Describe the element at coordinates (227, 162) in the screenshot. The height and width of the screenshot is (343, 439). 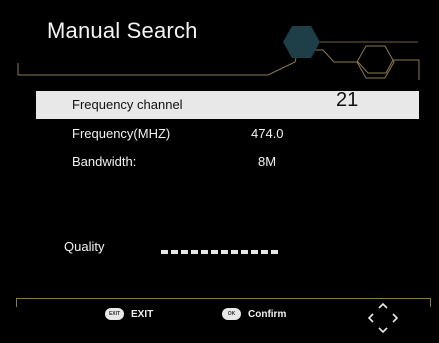
I see `row-bandwidth: Bandwidth: 8M` at that location.